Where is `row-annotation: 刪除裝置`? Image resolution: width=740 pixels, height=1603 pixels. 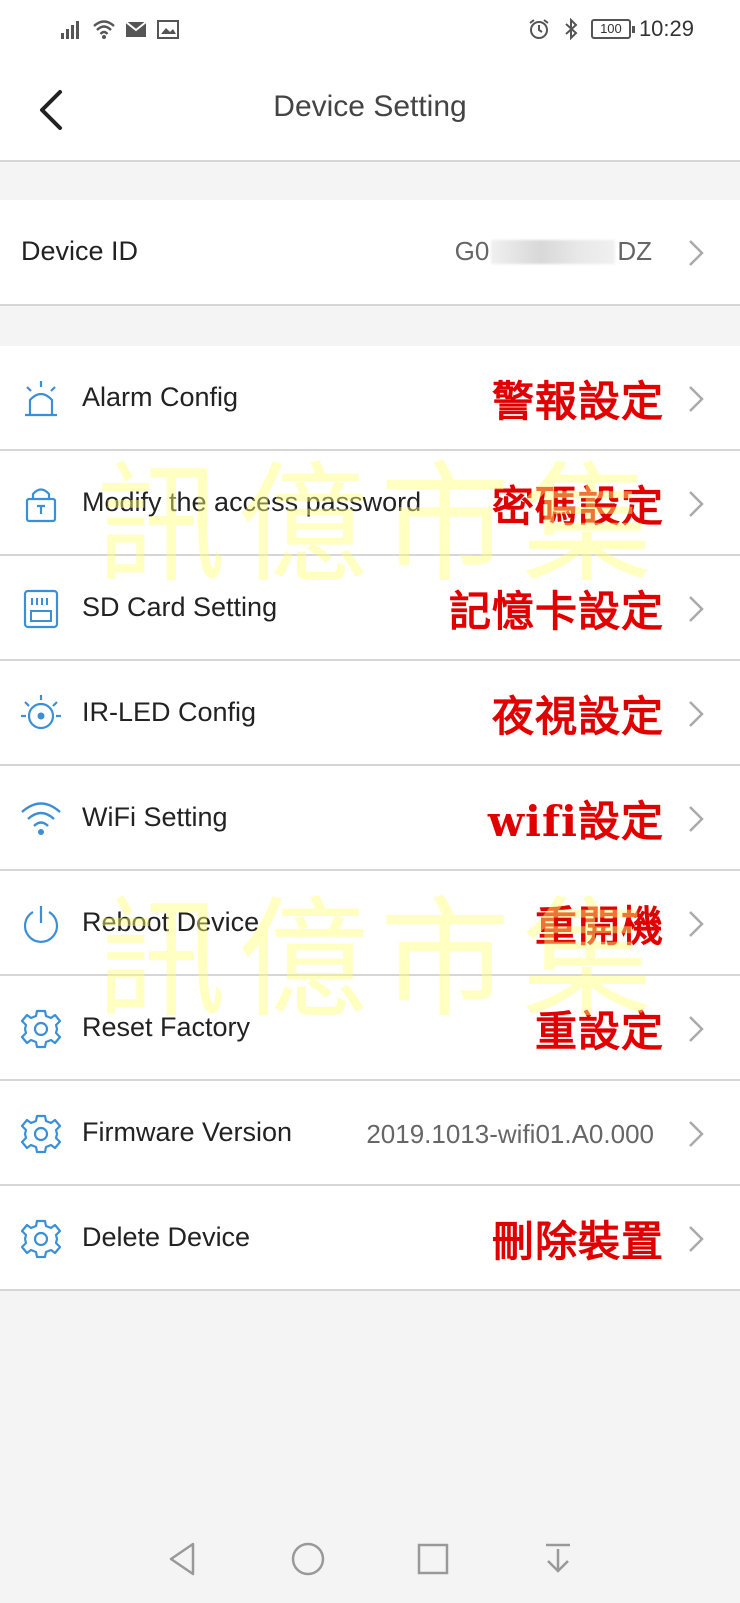 row-annotation: 刪除裝置 is located at coordinates (577, 1241).